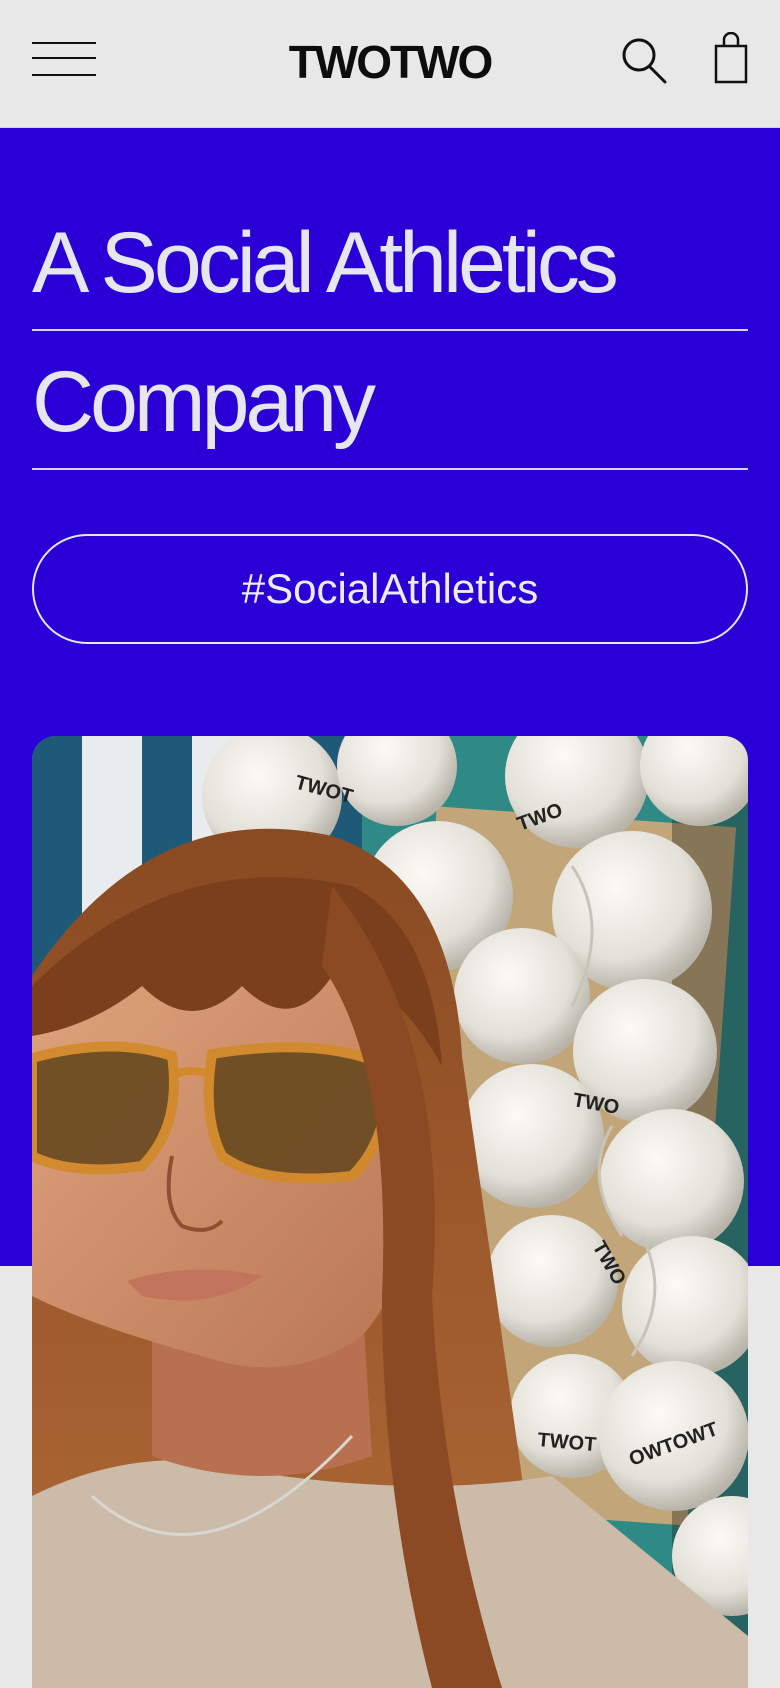 The height and width of the screenshot is (1688, 780). I want to click on hero-headline-line-1: A Social Athletics, so click(325, 263).